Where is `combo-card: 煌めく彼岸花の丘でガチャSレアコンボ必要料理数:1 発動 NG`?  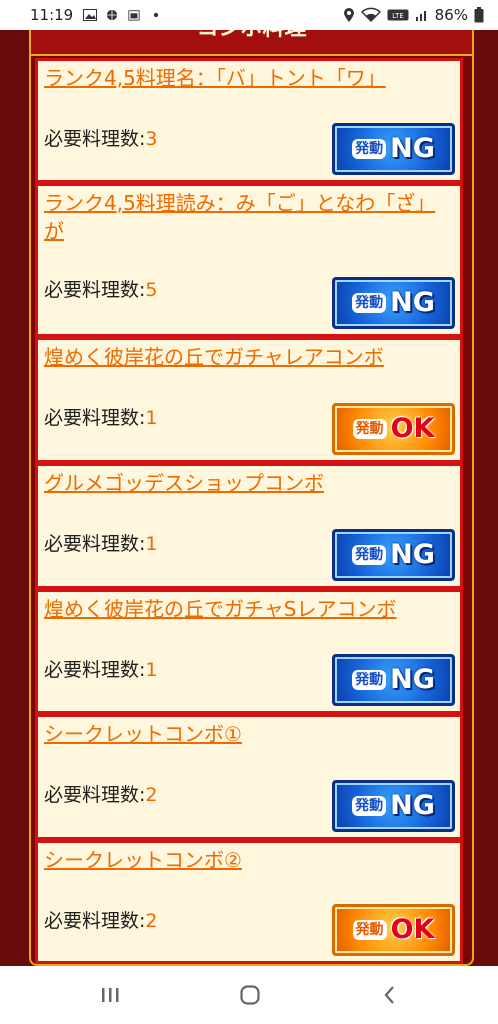
combo-card: 煌めく彼岸花の丘でガチャSレアコンボ必要料理数:1 発動 NG is located at coordinates (249, 651).